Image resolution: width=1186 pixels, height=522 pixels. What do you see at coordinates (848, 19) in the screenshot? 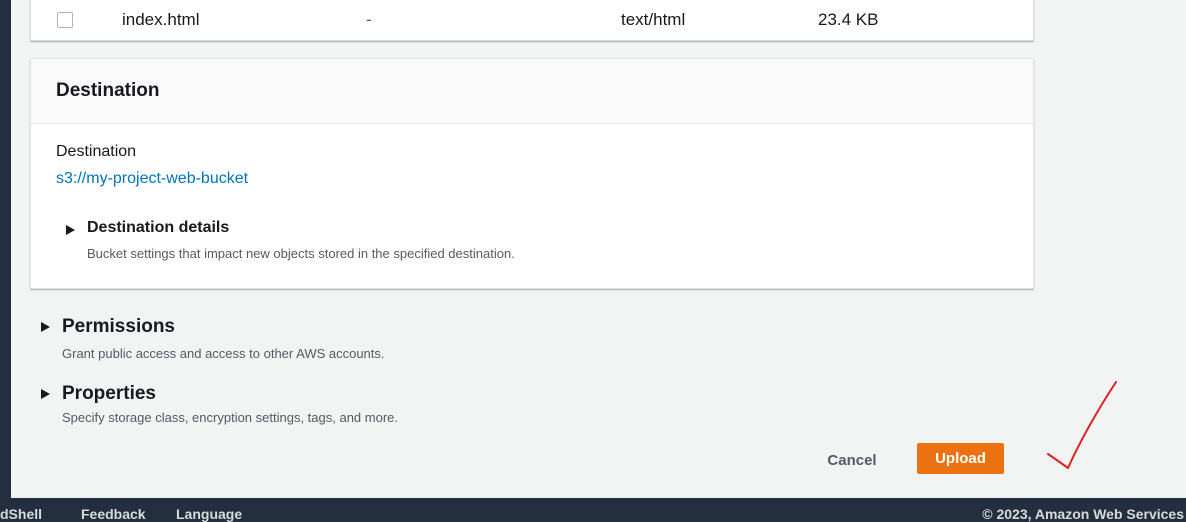
I see `file-size: 23.4 KB` at bounding box center [848, 19].